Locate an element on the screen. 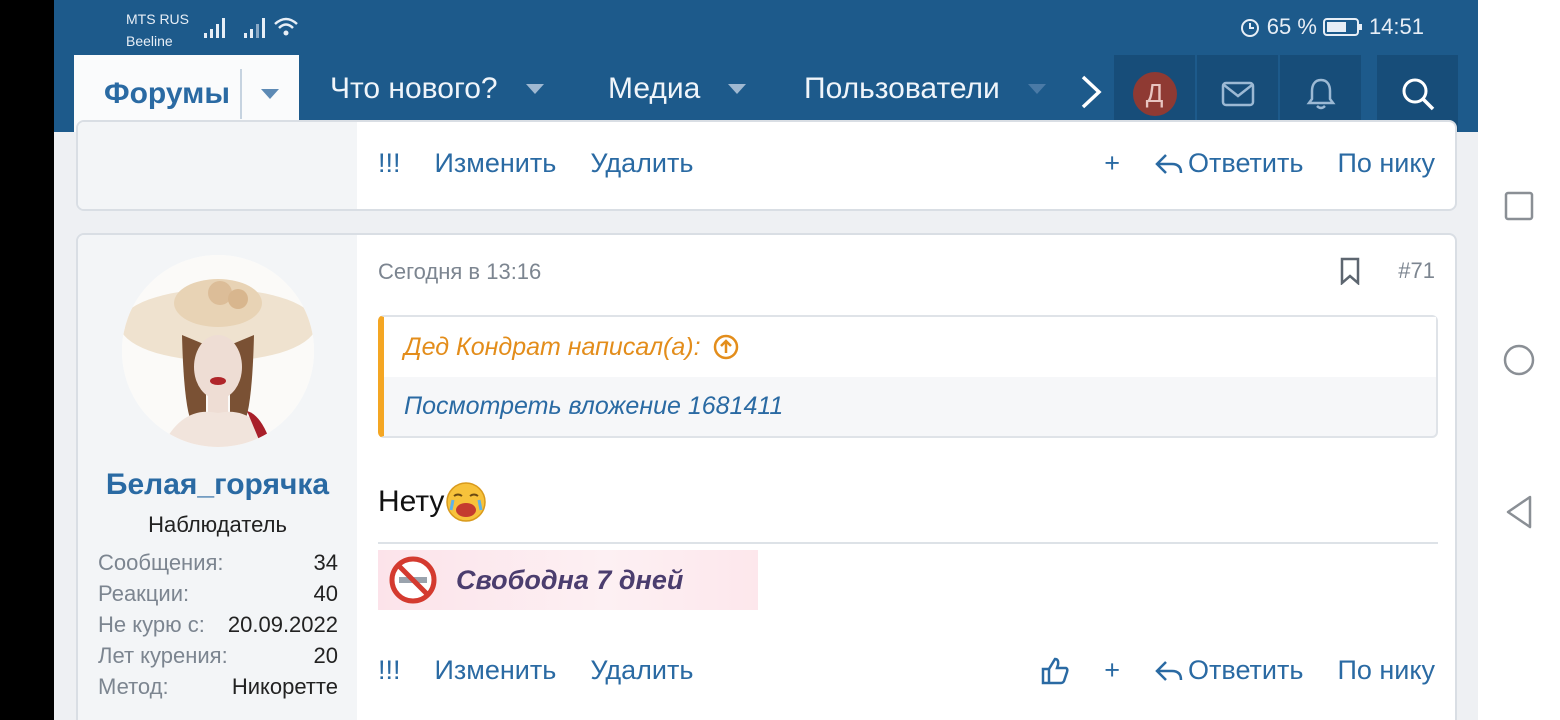  tab-media: Медиа is located at coordinates (677, 89).